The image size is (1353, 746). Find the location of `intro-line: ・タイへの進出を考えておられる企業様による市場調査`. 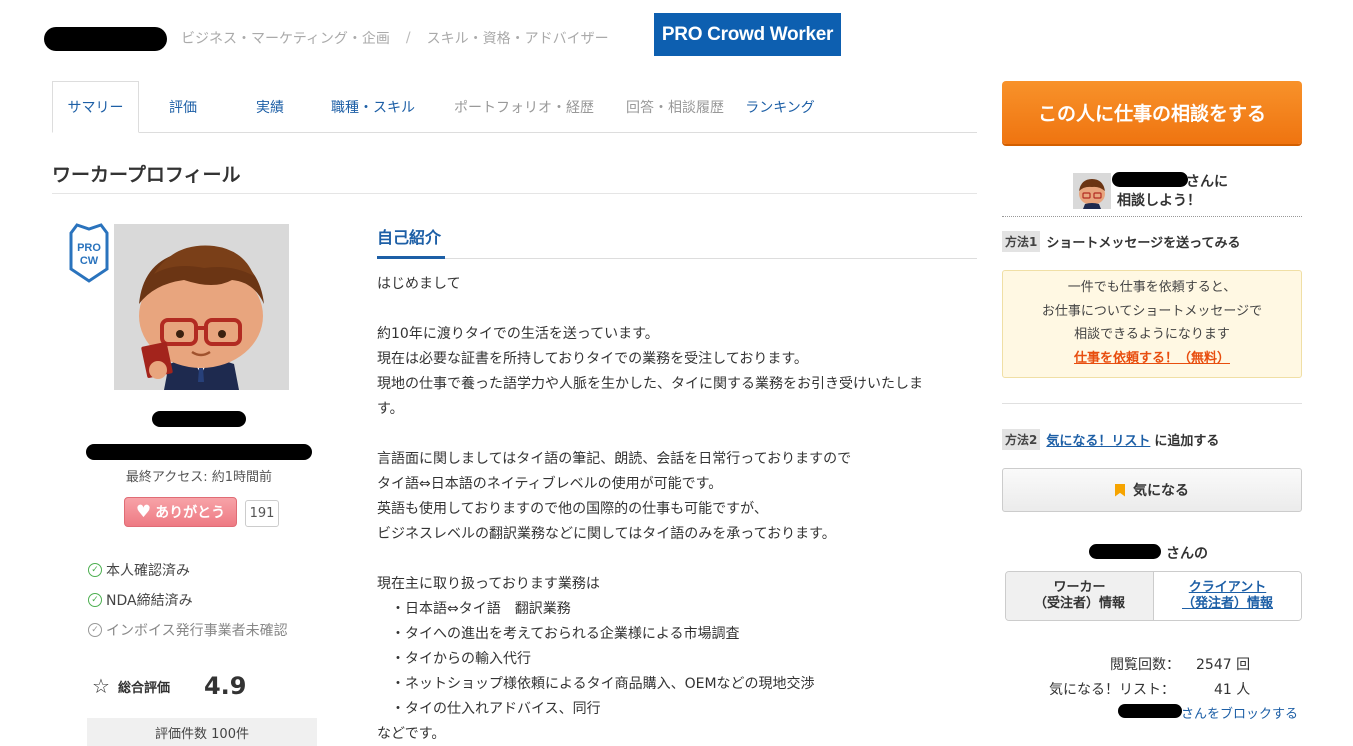

intro-line: ・タイへの進出を考えておられる企業様による市場調査 is located at coordinates (558, 634).